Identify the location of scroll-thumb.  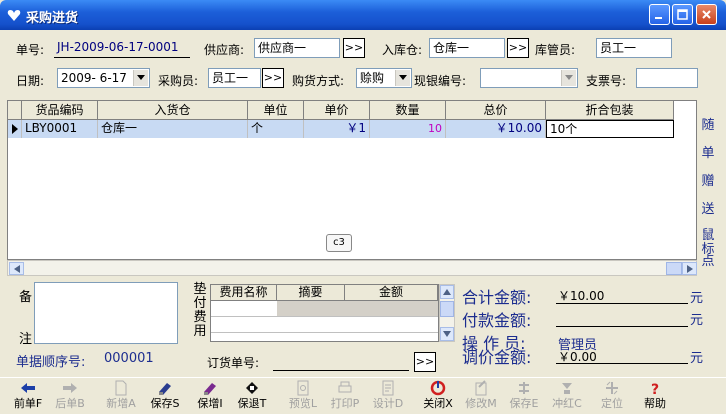
(674, 268).